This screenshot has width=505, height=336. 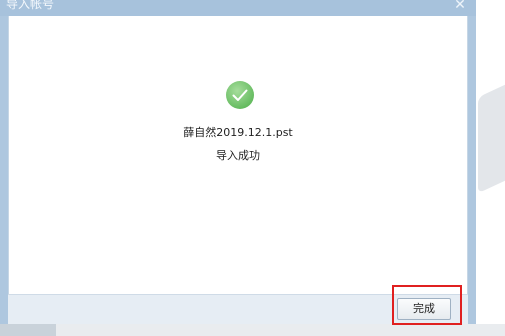 What do you see at coordinates (460, 6) in the screenshot?
I see `close-icon: ✕` at bounding box center [460, 6].